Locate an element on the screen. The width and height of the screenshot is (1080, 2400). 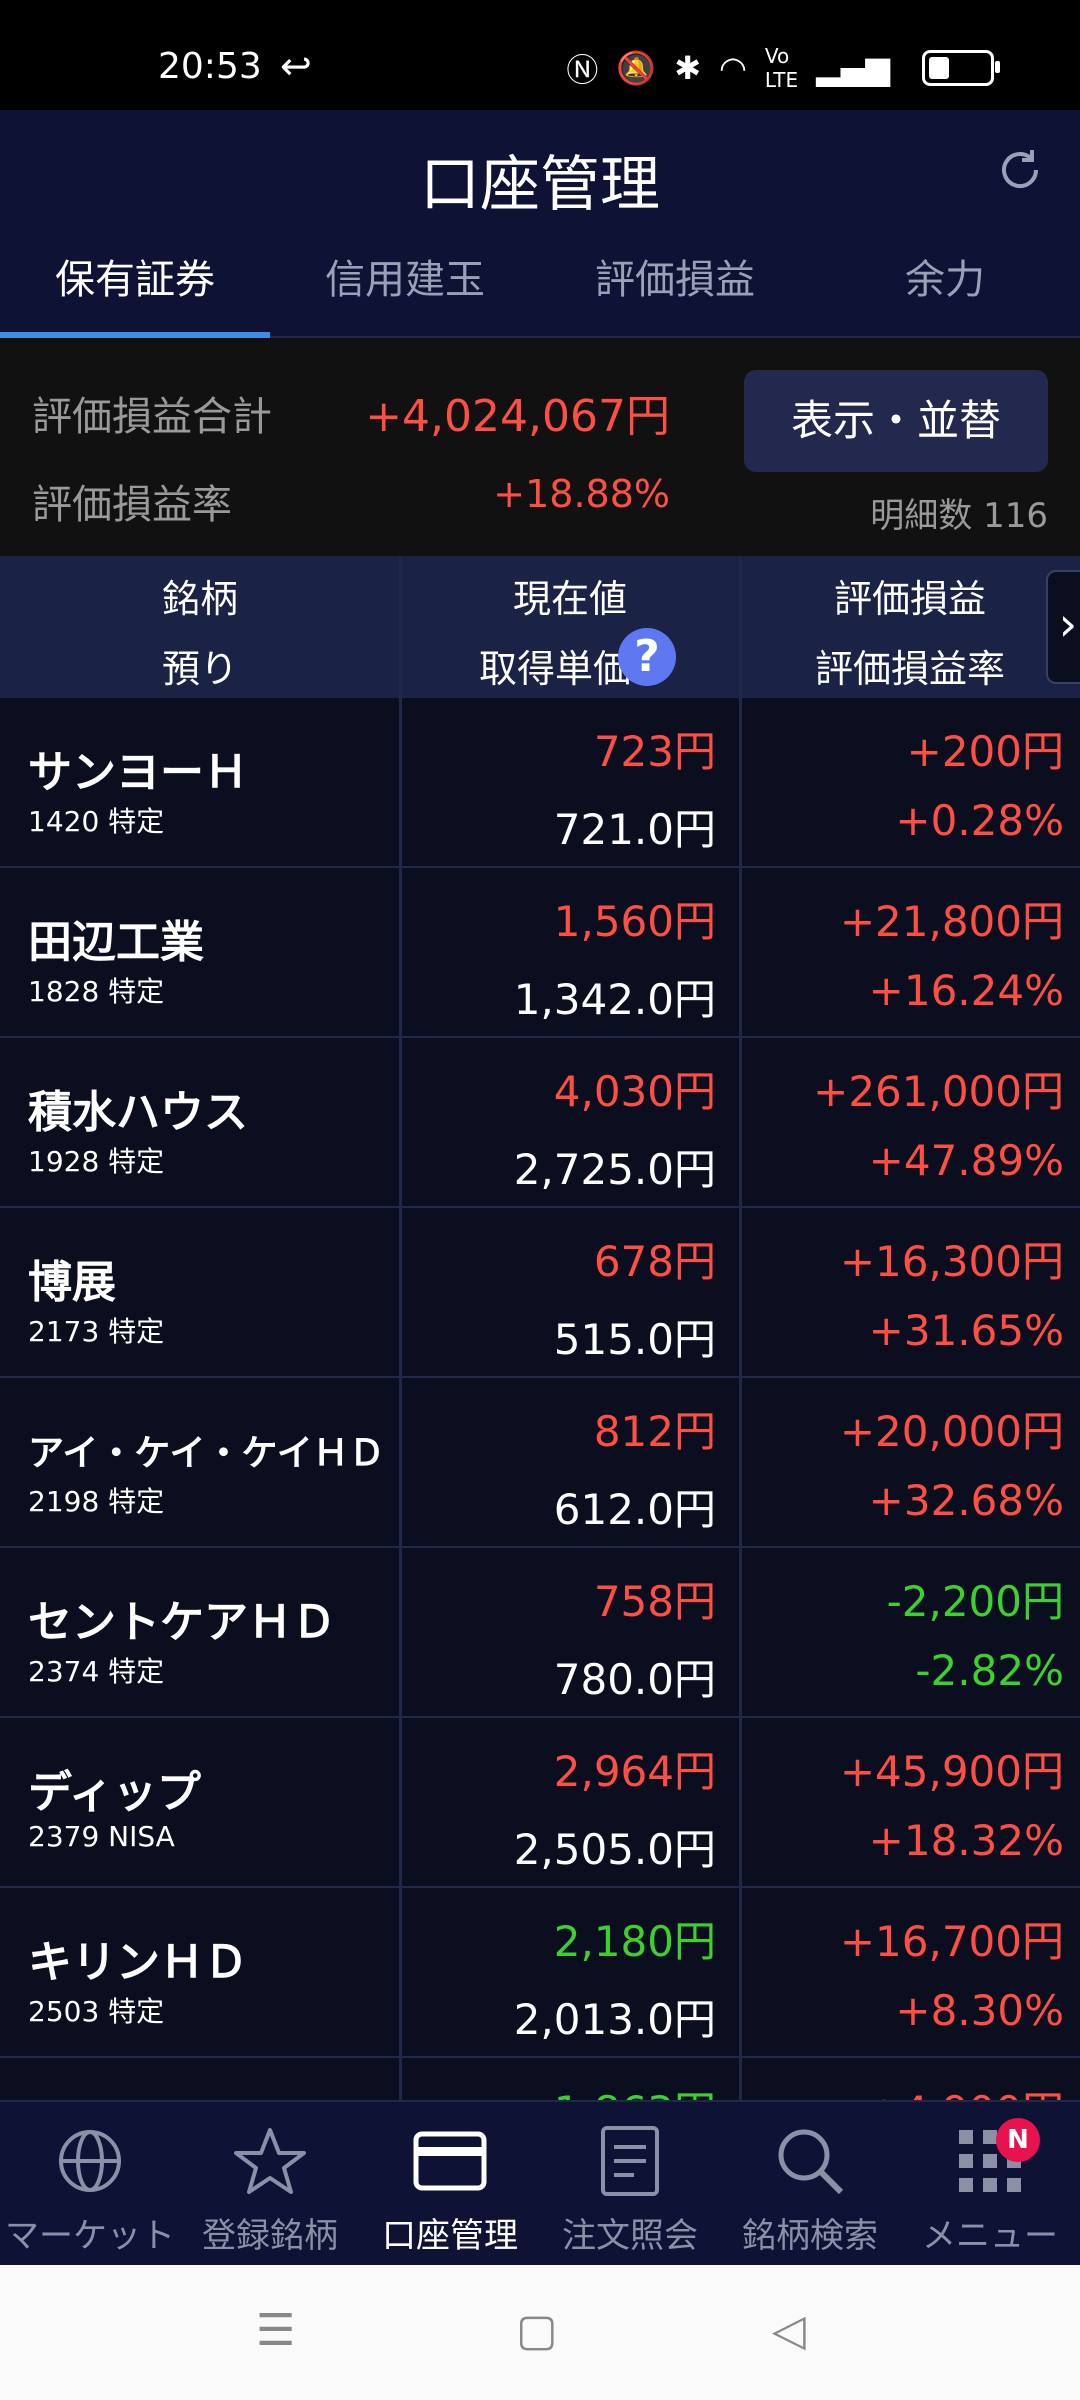
tab-holdings: 保有証券 is located at coordinates (135, 284).